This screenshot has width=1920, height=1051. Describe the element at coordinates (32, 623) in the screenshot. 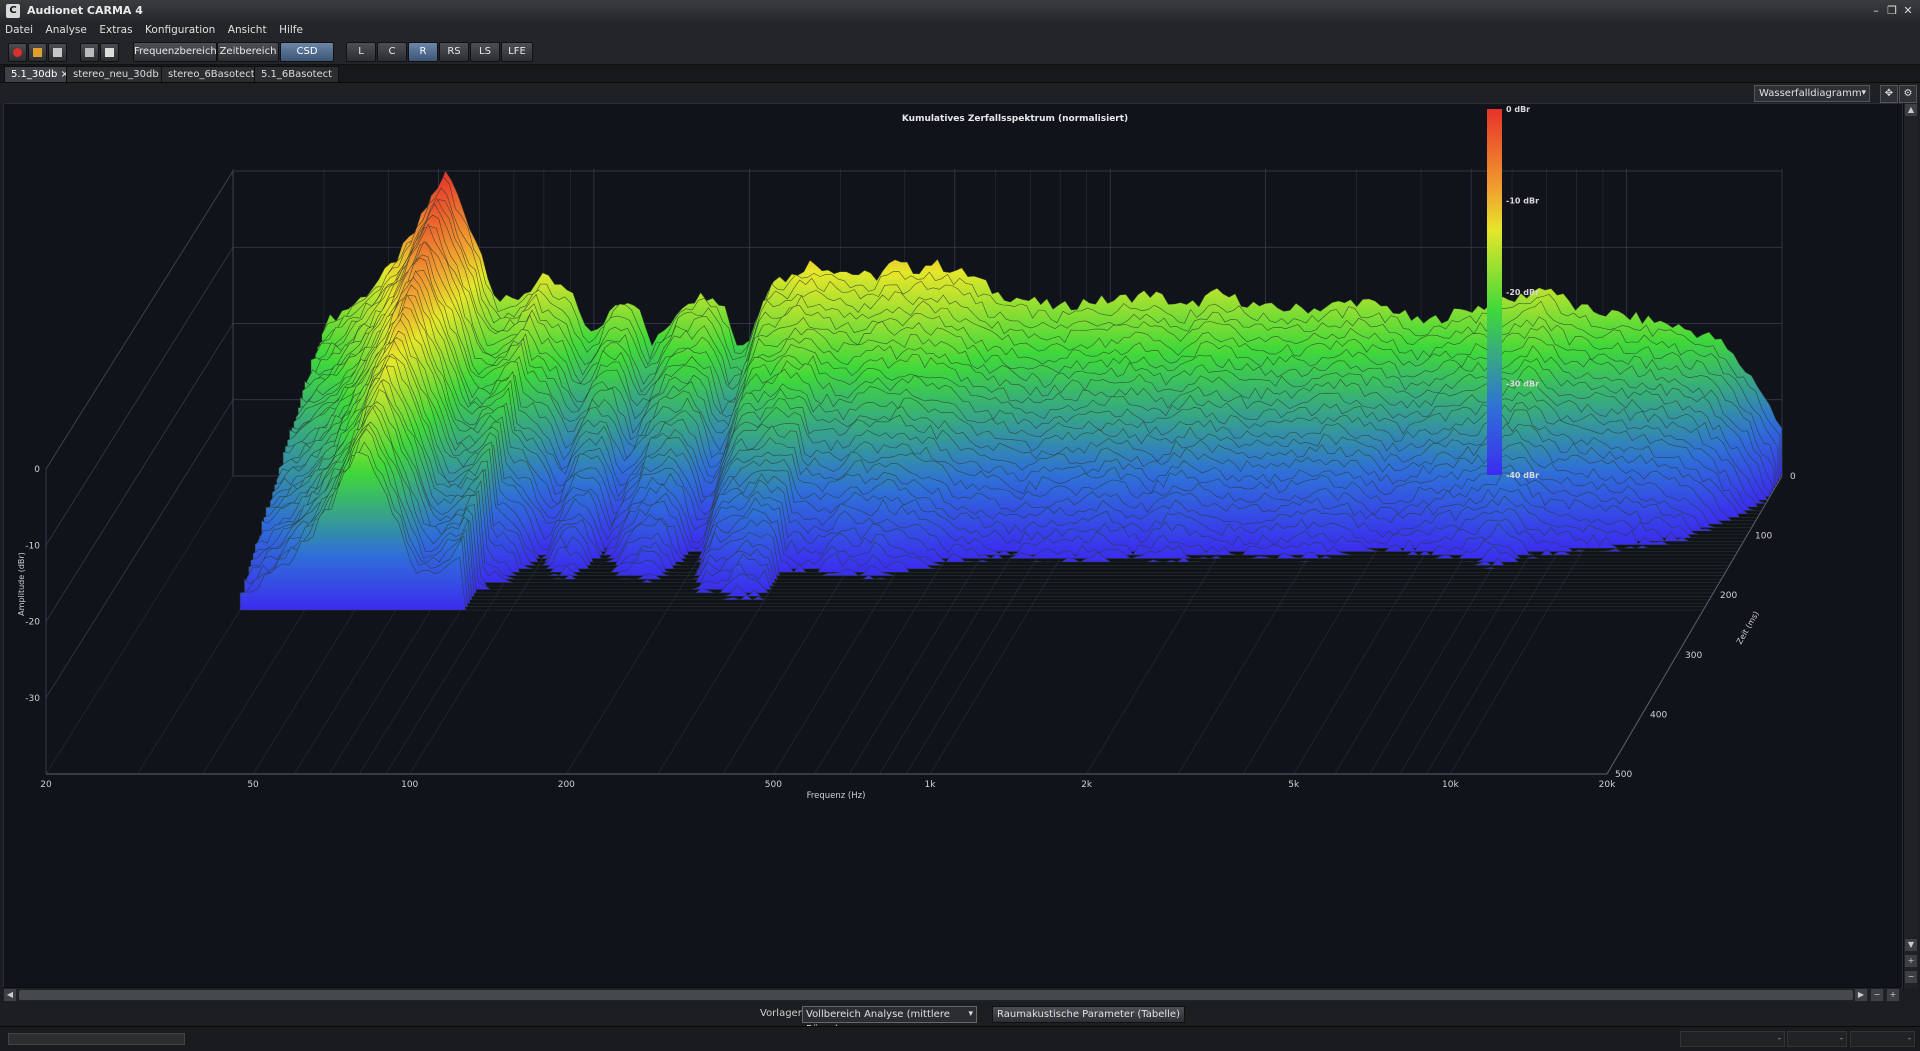

I see `y-tick-label: -20` at that location.